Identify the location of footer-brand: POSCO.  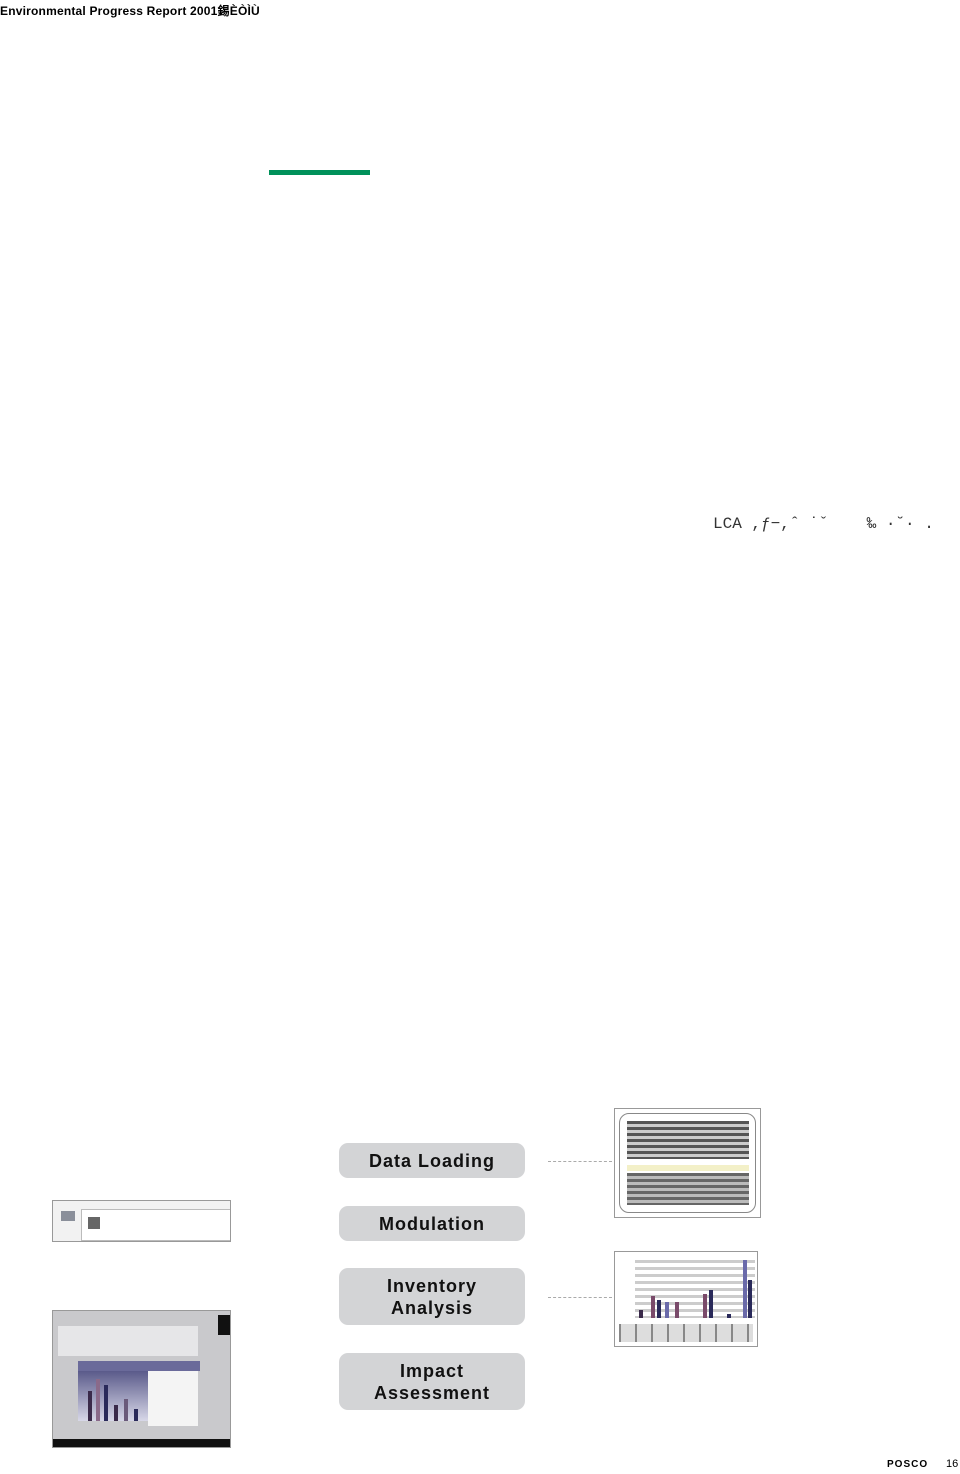
(908, 1464).